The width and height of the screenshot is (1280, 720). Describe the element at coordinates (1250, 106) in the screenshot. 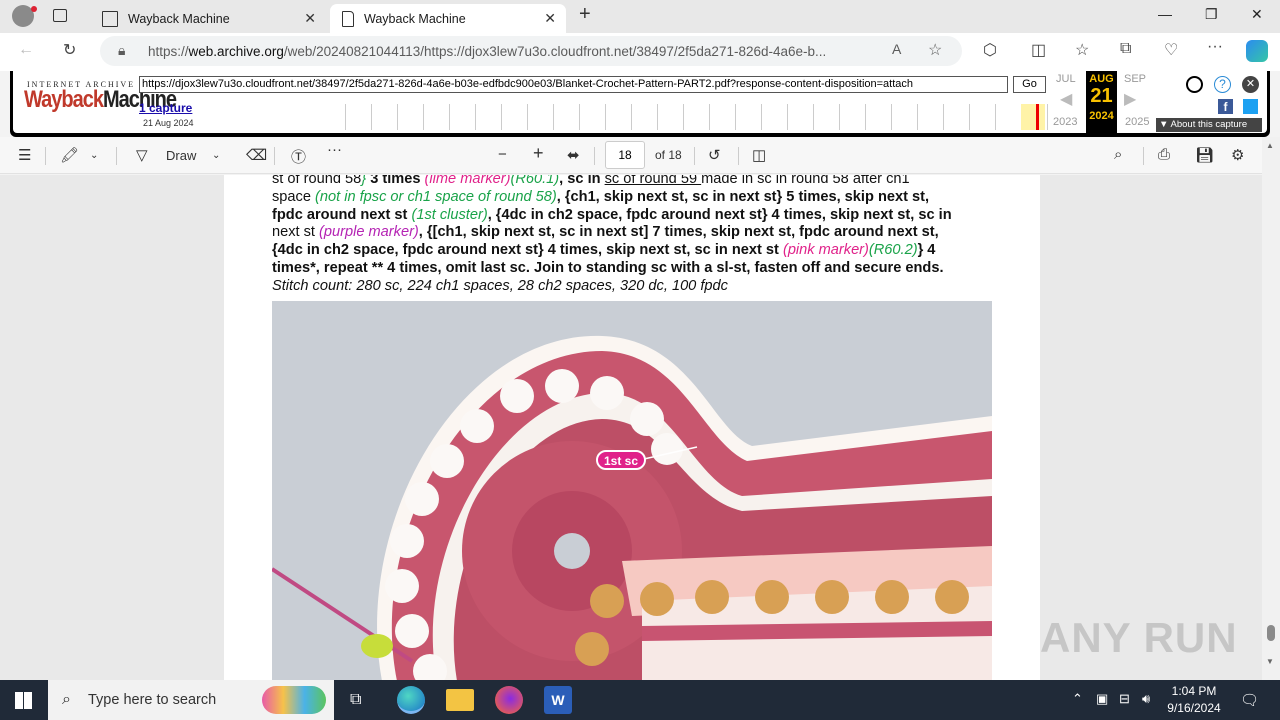

I see `twitter-icon` at that location.